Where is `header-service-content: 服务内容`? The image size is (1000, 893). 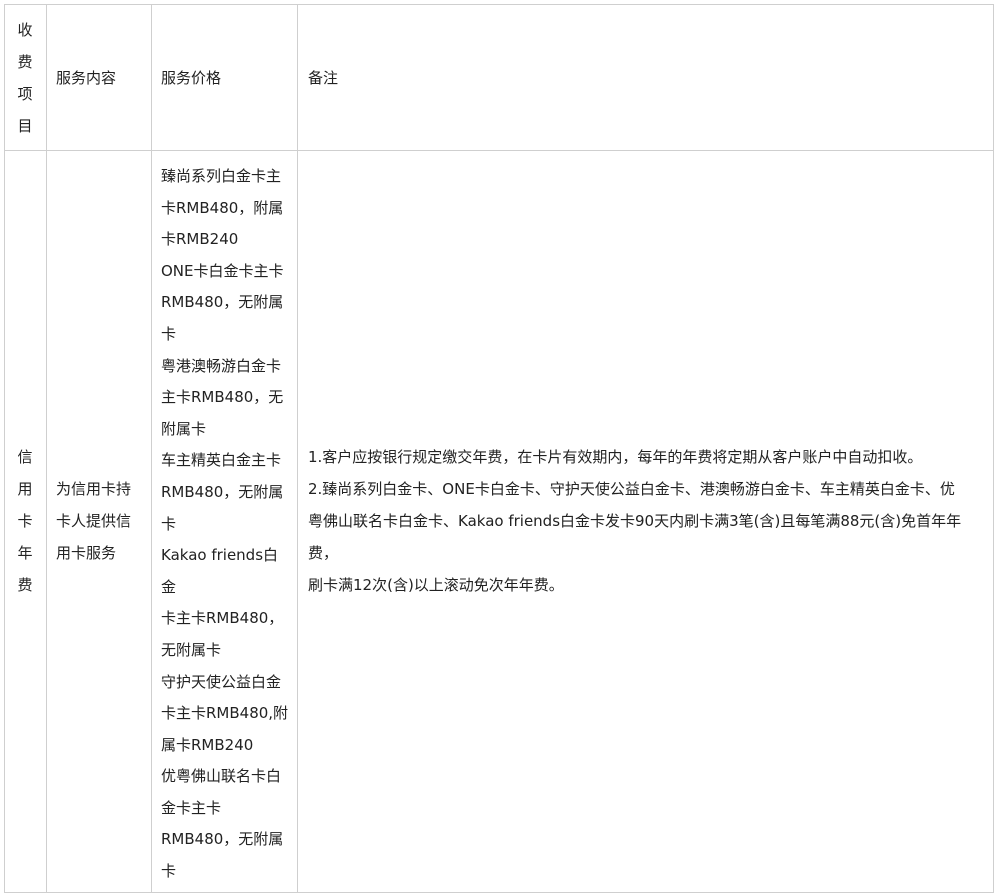
header-service-content: 服务内容 is located at coordinates (99, 77).